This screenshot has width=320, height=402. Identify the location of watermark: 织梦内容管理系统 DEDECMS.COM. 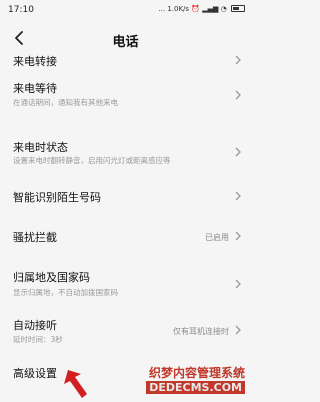
(184, 381).